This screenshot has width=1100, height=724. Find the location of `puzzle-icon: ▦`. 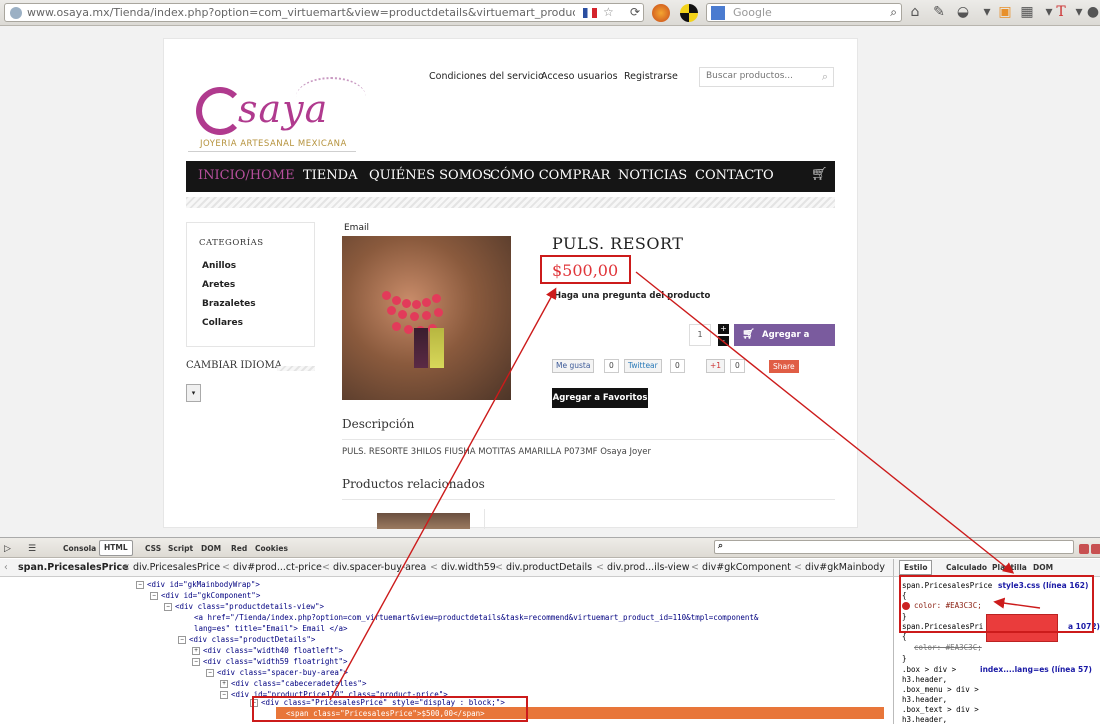

puzzle-icon: ▦ is located at coordinates (1027, 12).